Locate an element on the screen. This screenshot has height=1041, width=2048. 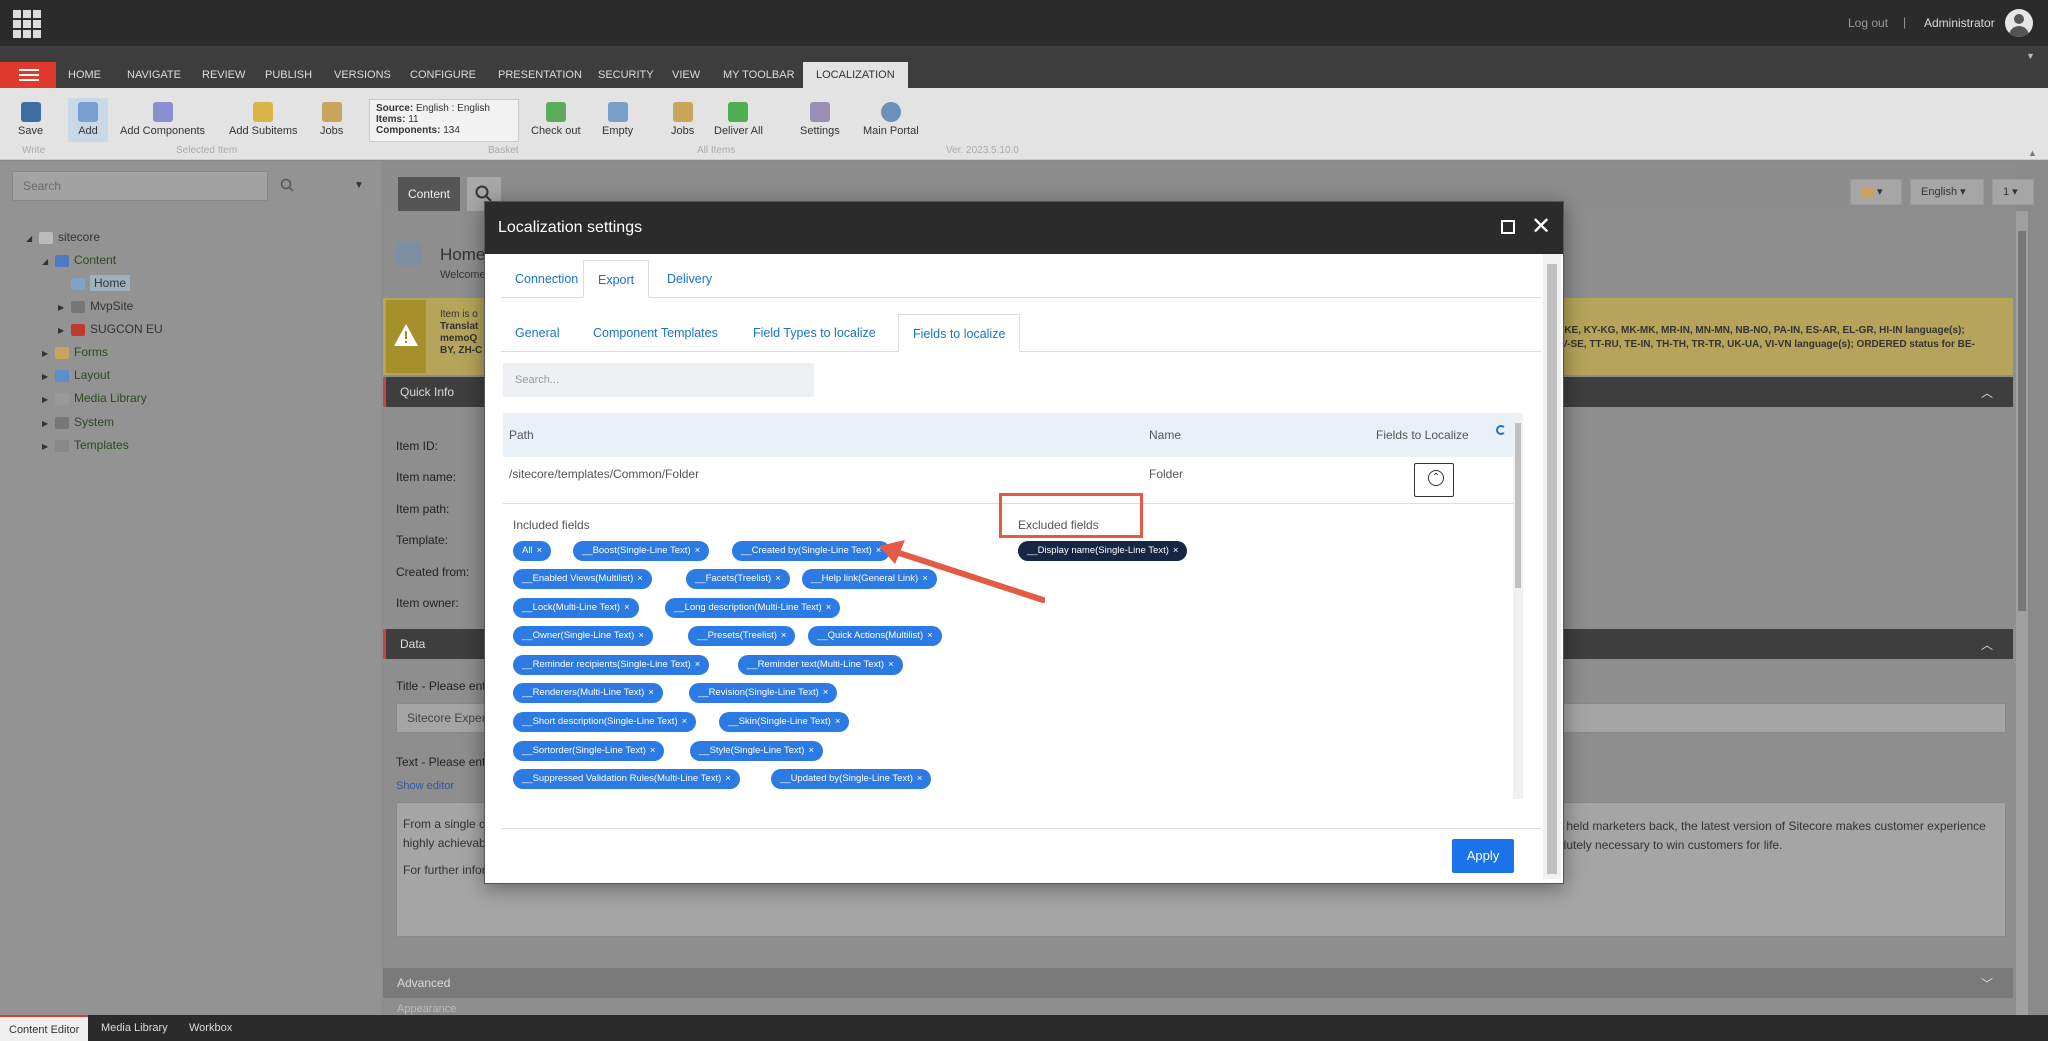
tree-item-templates: ▶ Templates is located at coordinates (85, 445).